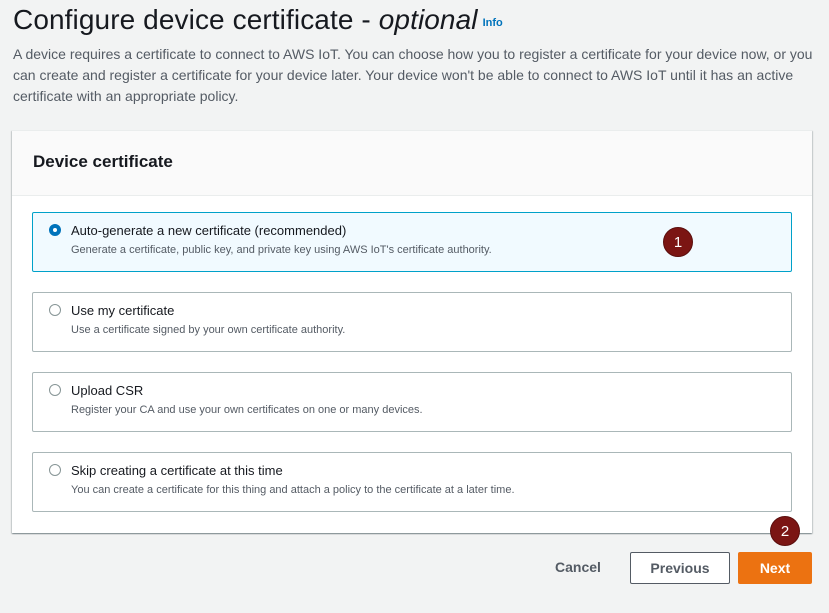  I want to click on page-title: Configure device certificate - optional, so click(245, 19).